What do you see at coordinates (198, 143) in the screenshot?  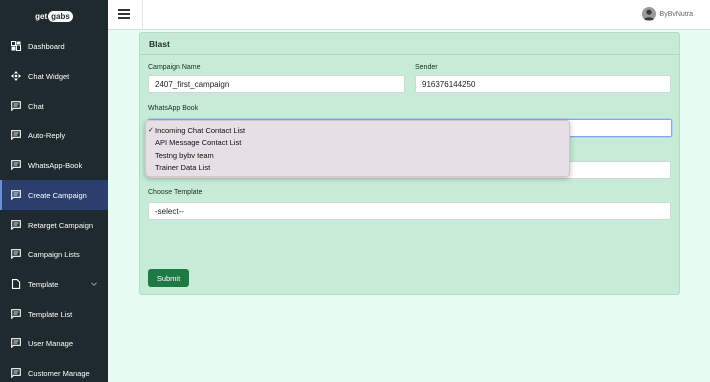 I see `option-label: API Message Contact List` at bounding box center [198, 143].